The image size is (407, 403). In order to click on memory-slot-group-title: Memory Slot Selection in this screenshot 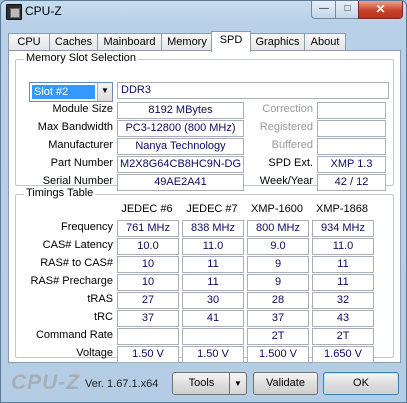, I will do `click(81, 58)`.